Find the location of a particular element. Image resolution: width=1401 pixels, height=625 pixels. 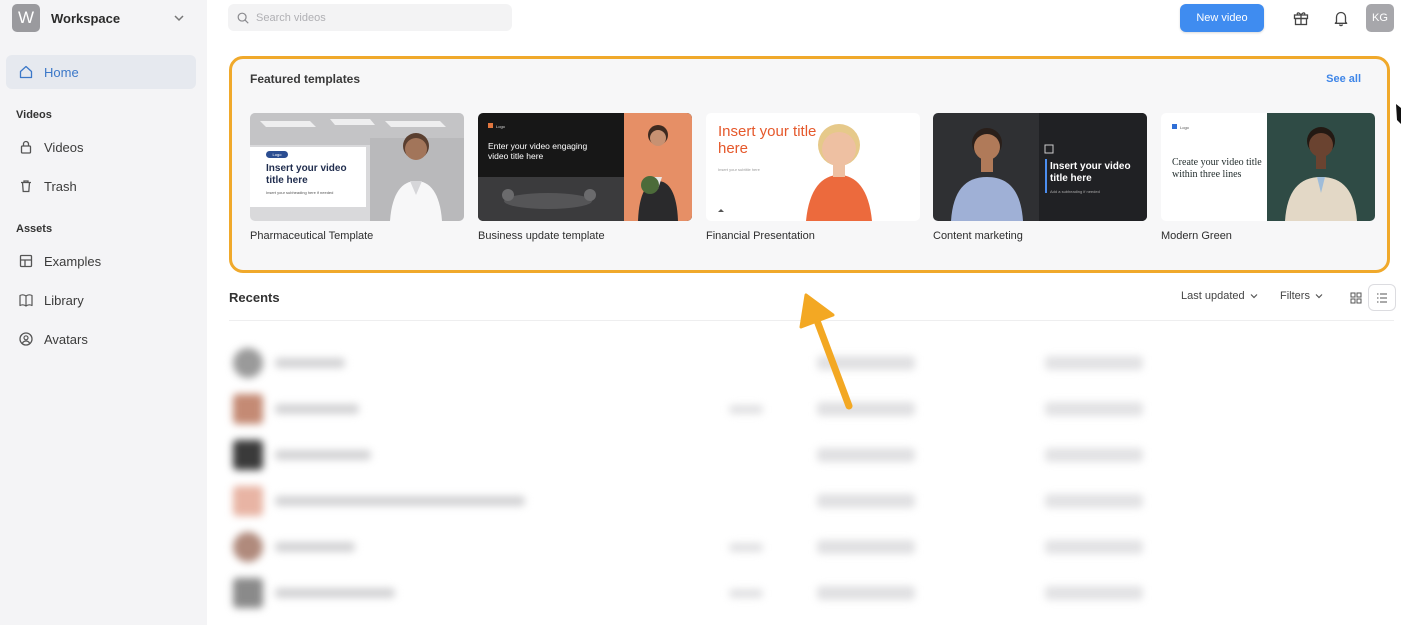

search-box is located at coordinates (370, 17).